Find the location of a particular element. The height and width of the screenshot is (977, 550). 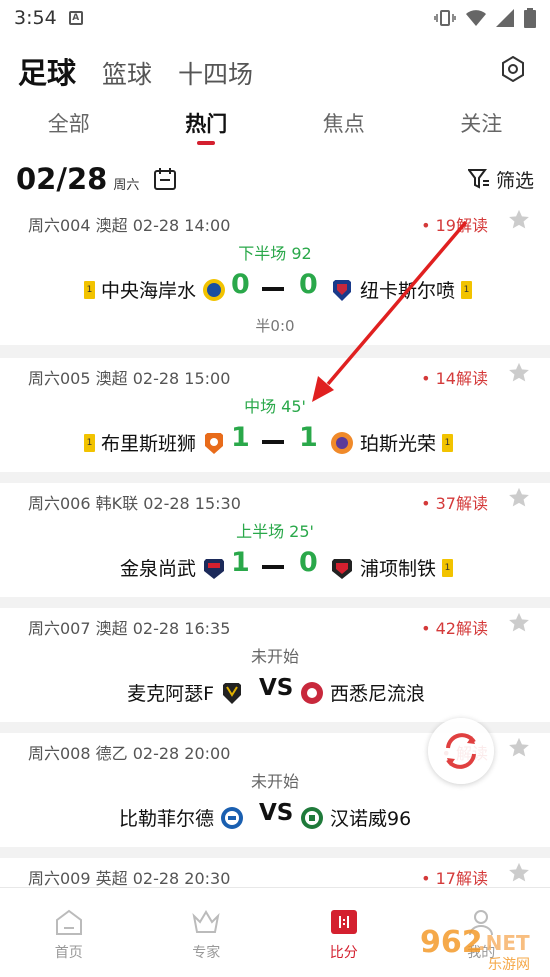

home-team-name: 中央海岸水 is located at coordinates (148, 291).